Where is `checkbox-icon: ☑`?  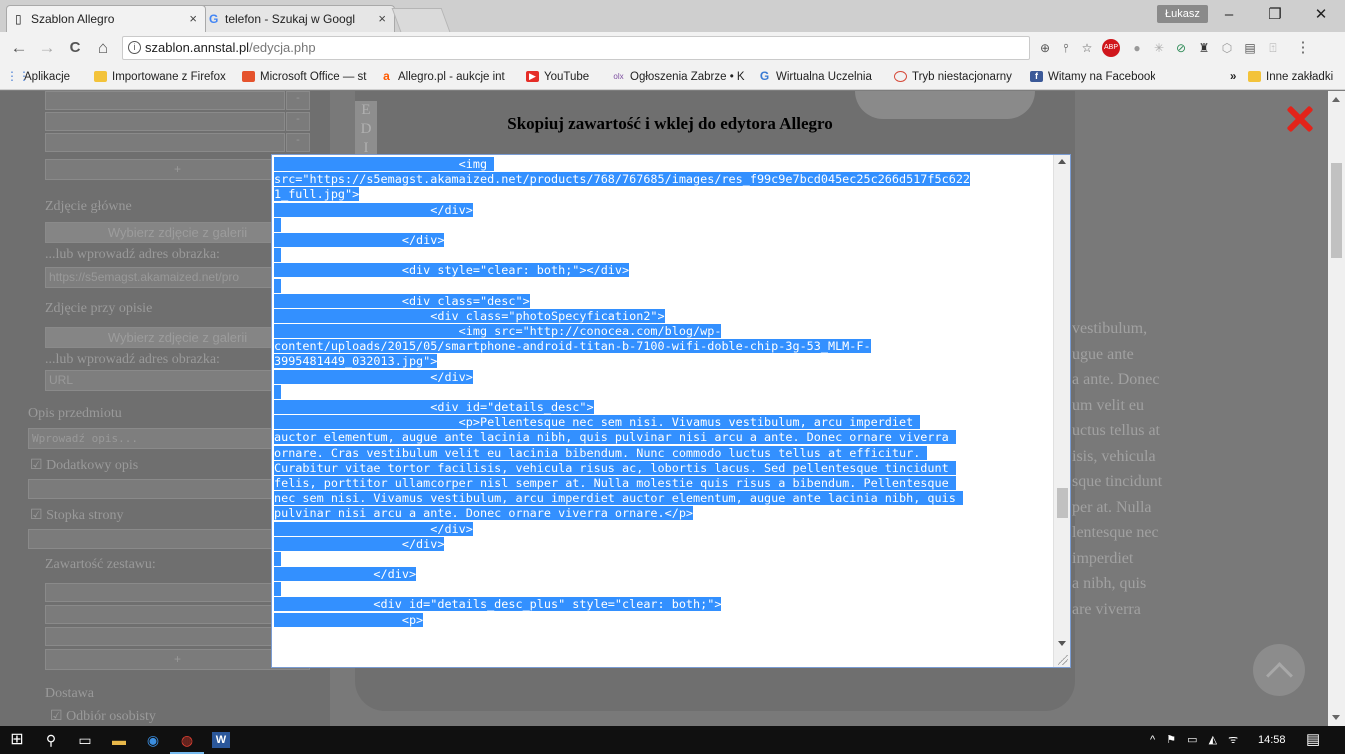
checkbox-icon: ☑ is located at coordinates (38, 515).